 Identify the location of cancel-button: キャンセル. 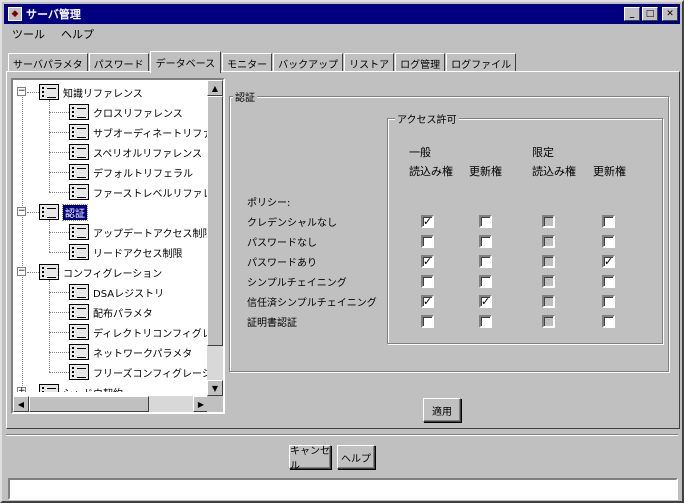
(310, 458).